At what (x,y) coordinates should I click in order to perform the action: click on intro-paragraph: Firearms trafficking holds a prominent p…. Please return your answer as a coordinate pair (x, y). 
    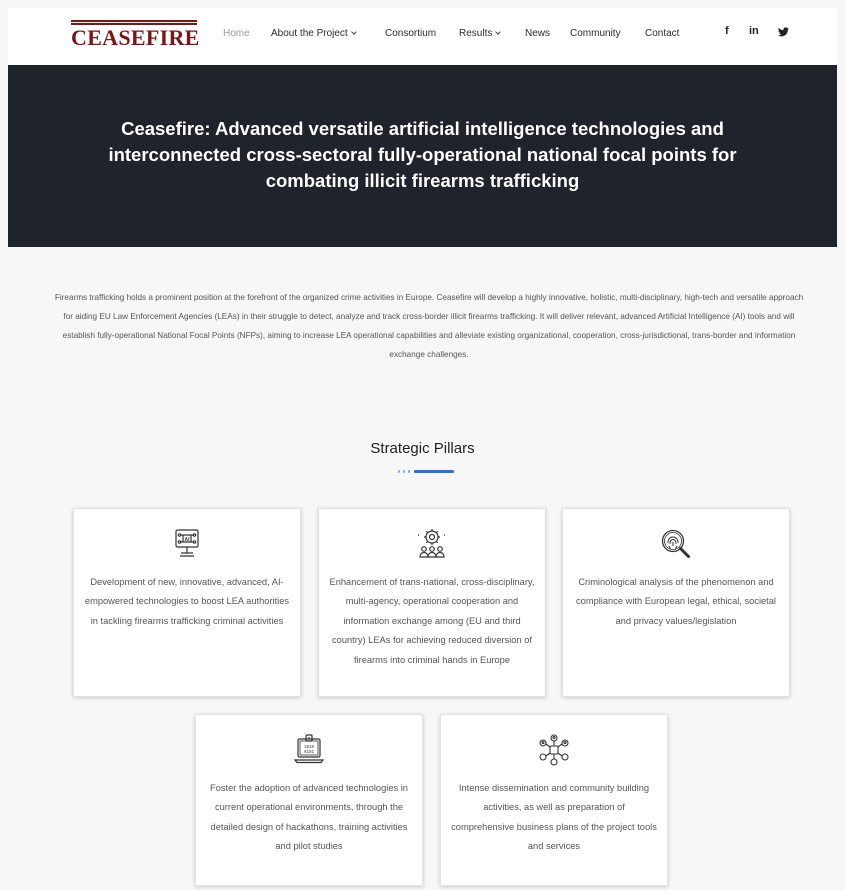
    Looking at the image, I should click on (429, 326).